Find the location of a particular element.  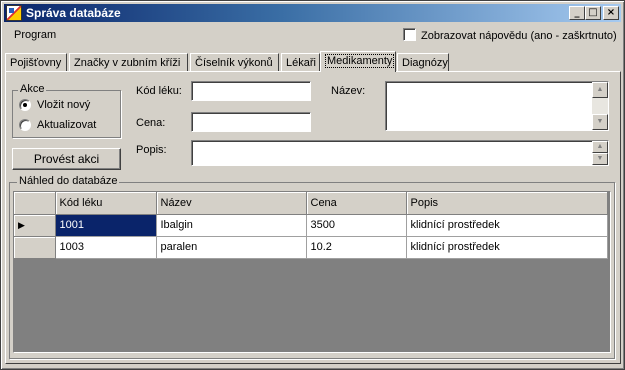

close-button: × is located at coordinates (611, 13).